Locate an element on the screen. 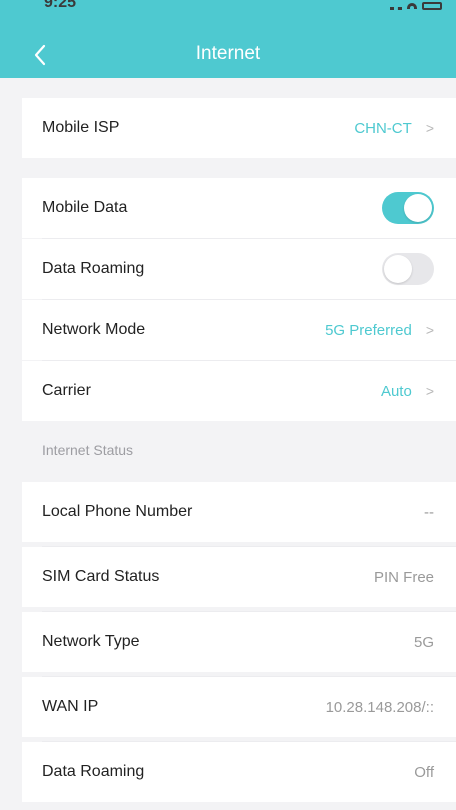  row-carrier: Carrier Auto > is located at coordinates (239, 391).